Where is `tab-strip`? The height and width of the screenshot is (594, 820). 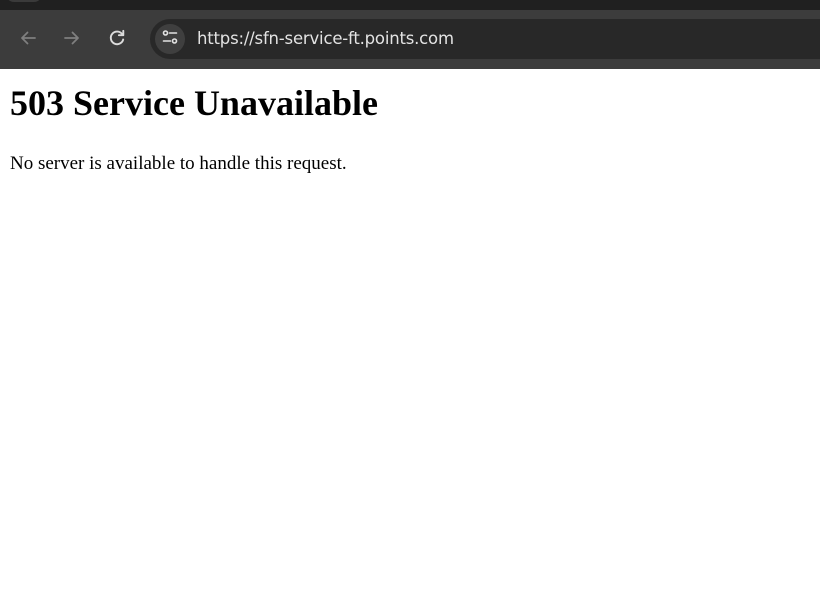 tab-strip is located at coordinates (410, 5).